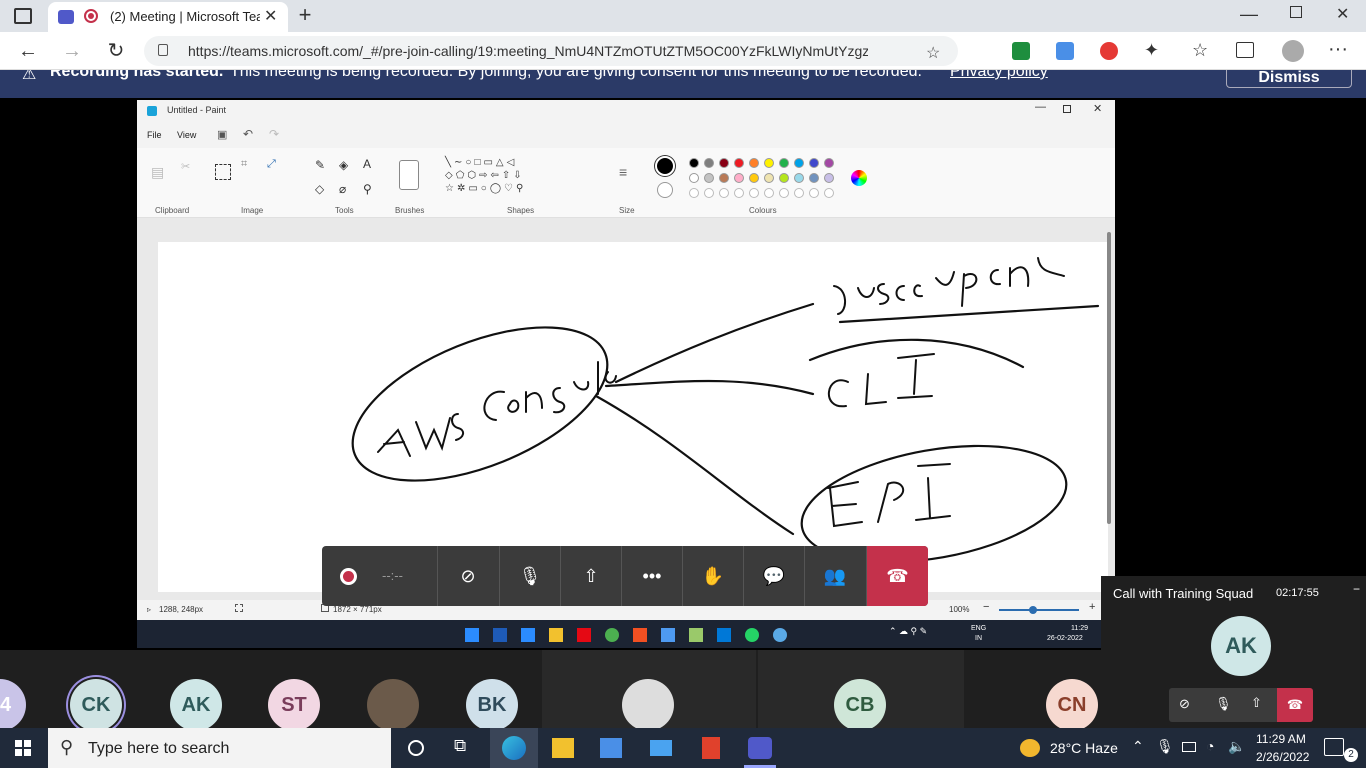 This screenshot has width=1366, height=768. Describe the element at coordinates (665, 190) in the screenshot. I see `colour2-swatch` at that location.